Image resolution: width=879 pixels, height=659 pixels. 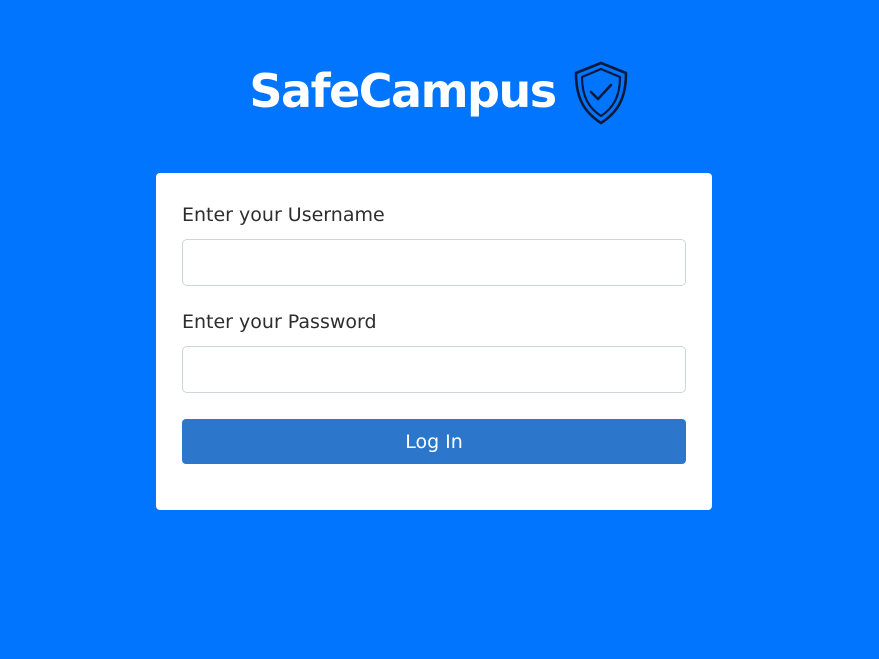 I want to click on brand-header: SafeCampus, so click(x=439, y=91).